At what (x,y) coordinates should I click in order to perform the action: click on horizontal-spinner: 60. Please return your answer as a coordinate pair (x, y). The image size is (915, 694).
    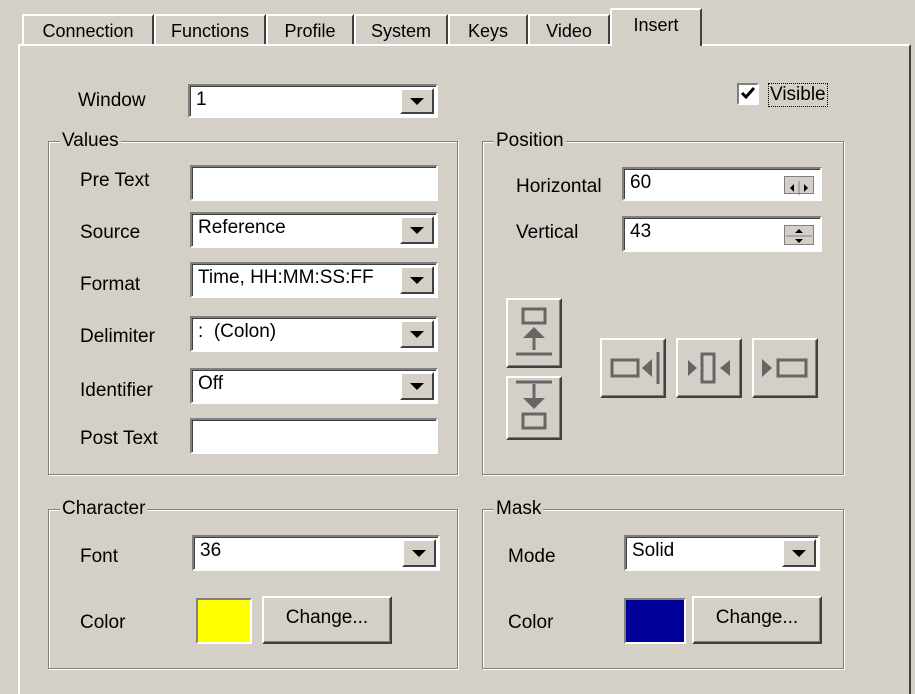
    Looking at the image, I should click on (722, 184).